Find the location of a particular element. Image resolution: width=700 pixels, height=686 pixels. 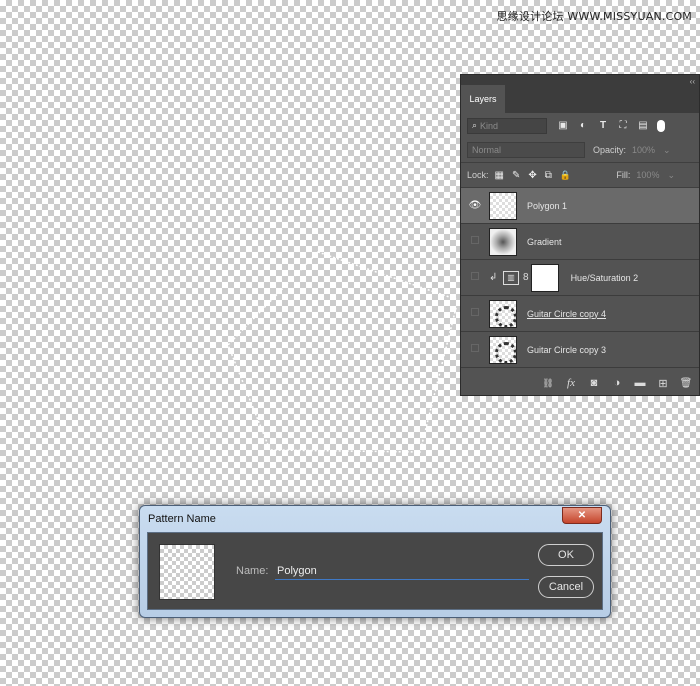

layer-name: Gradient is located at coordinates (544, 241).